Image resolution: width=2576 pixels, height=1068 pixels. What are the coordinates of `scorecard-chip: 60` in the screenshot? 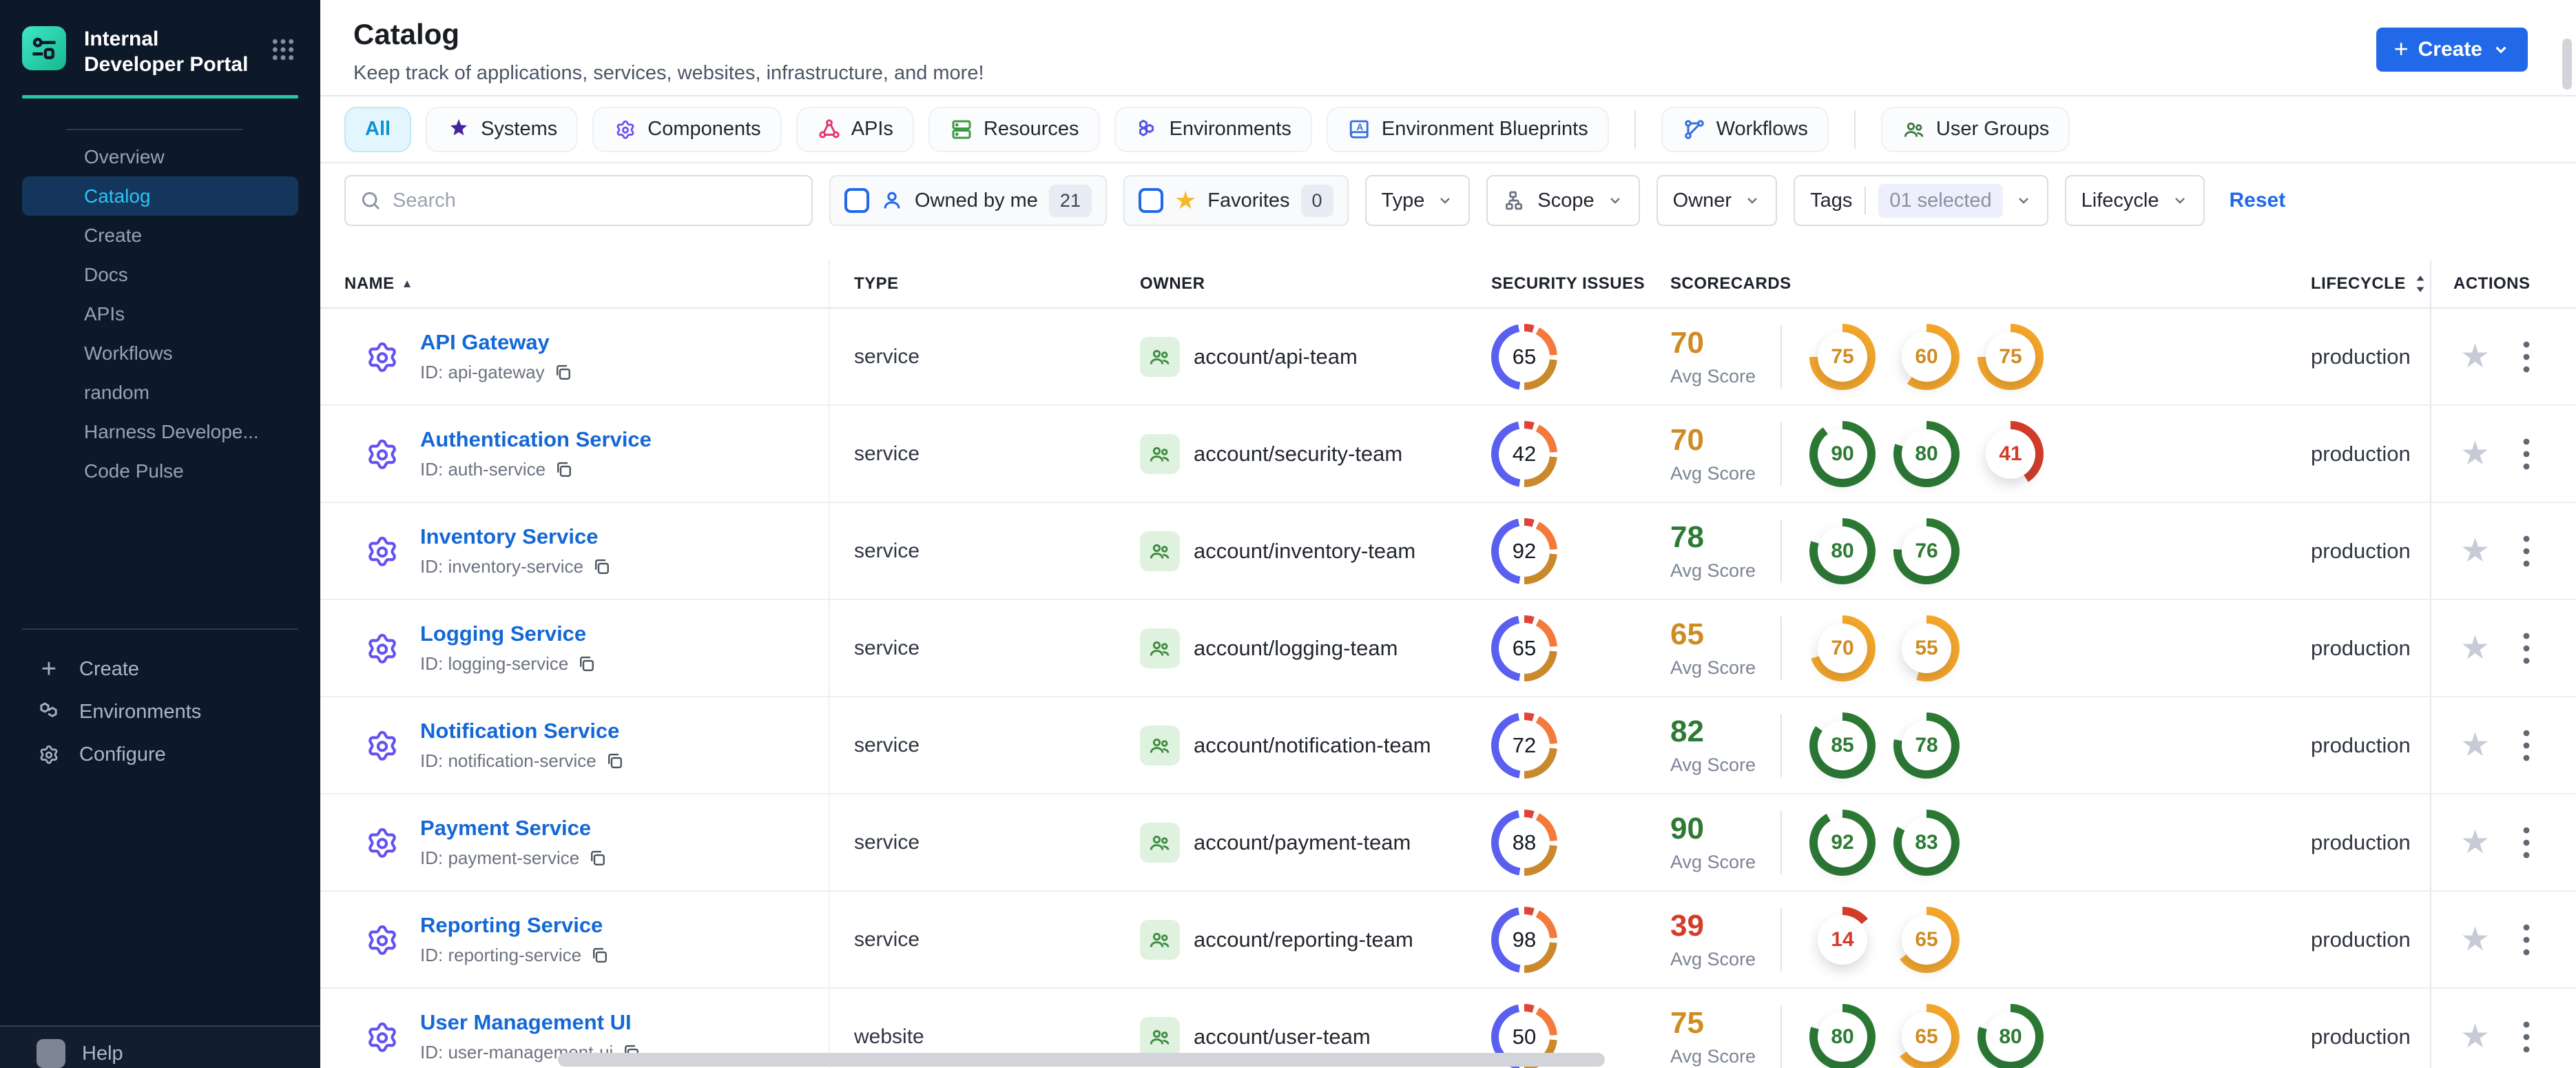 It's located at (1926, 356).